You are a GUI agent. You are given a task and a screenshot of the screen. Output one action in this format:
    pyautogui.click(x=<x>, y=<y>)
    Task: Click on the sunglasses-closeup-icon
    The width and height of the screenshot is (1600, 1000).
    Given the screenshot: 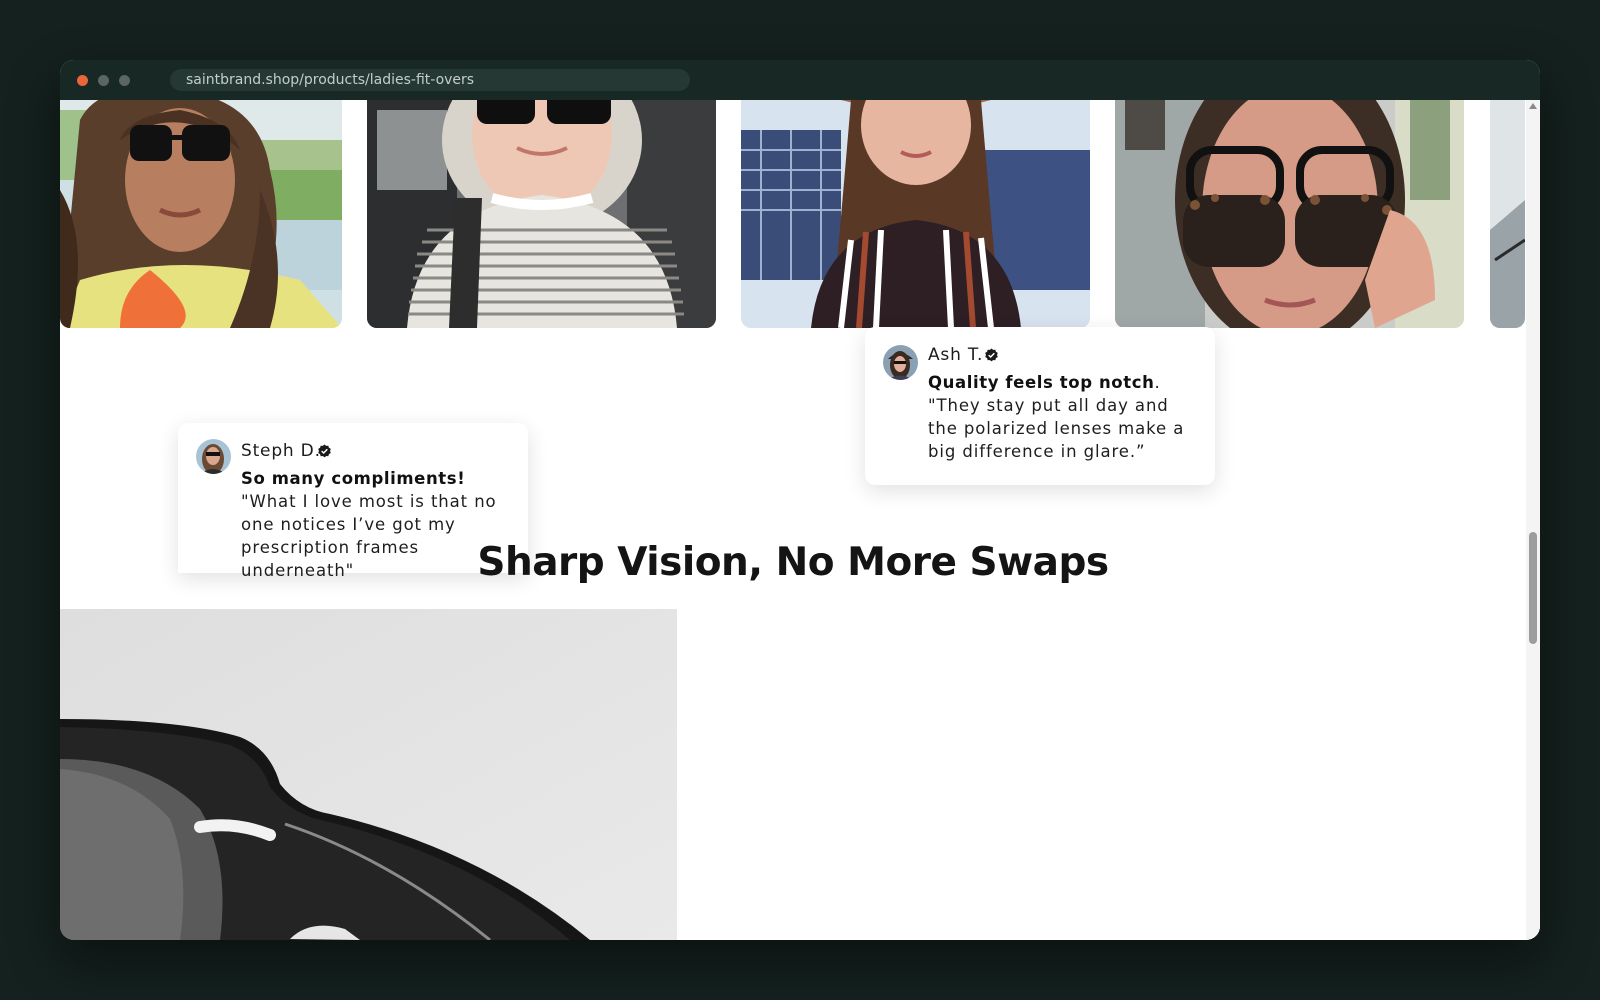 What is the action you would take?
    pyautogui.click(x=368, y=774)
    